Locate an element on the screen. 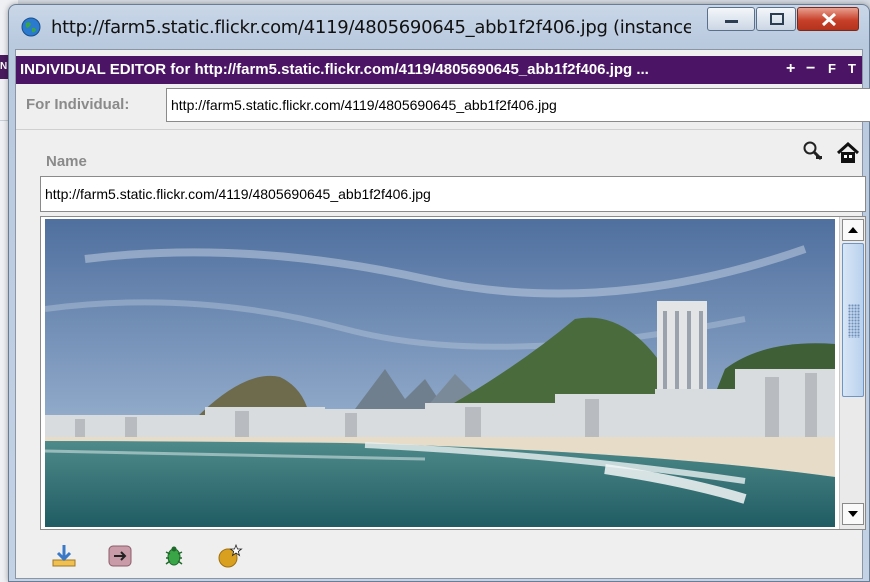 Image resolution: width=870 pixels, height=582 pixels. remove-button: − is located at coordinates (810, 69).